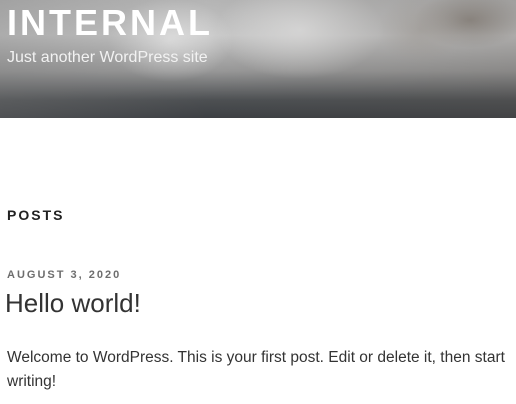  I want to click on post-date-link: AUGUST 3, 2020, so click(64, 275).